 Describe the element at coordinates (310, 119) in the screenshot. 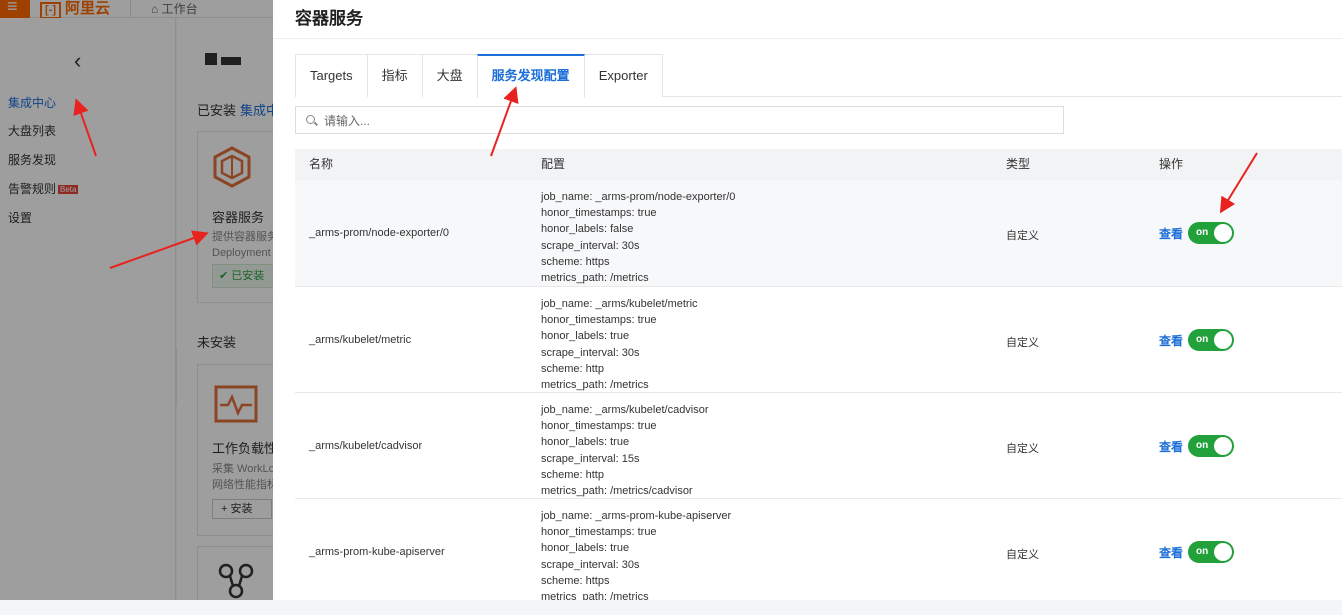

I see `search-icon` at that location.